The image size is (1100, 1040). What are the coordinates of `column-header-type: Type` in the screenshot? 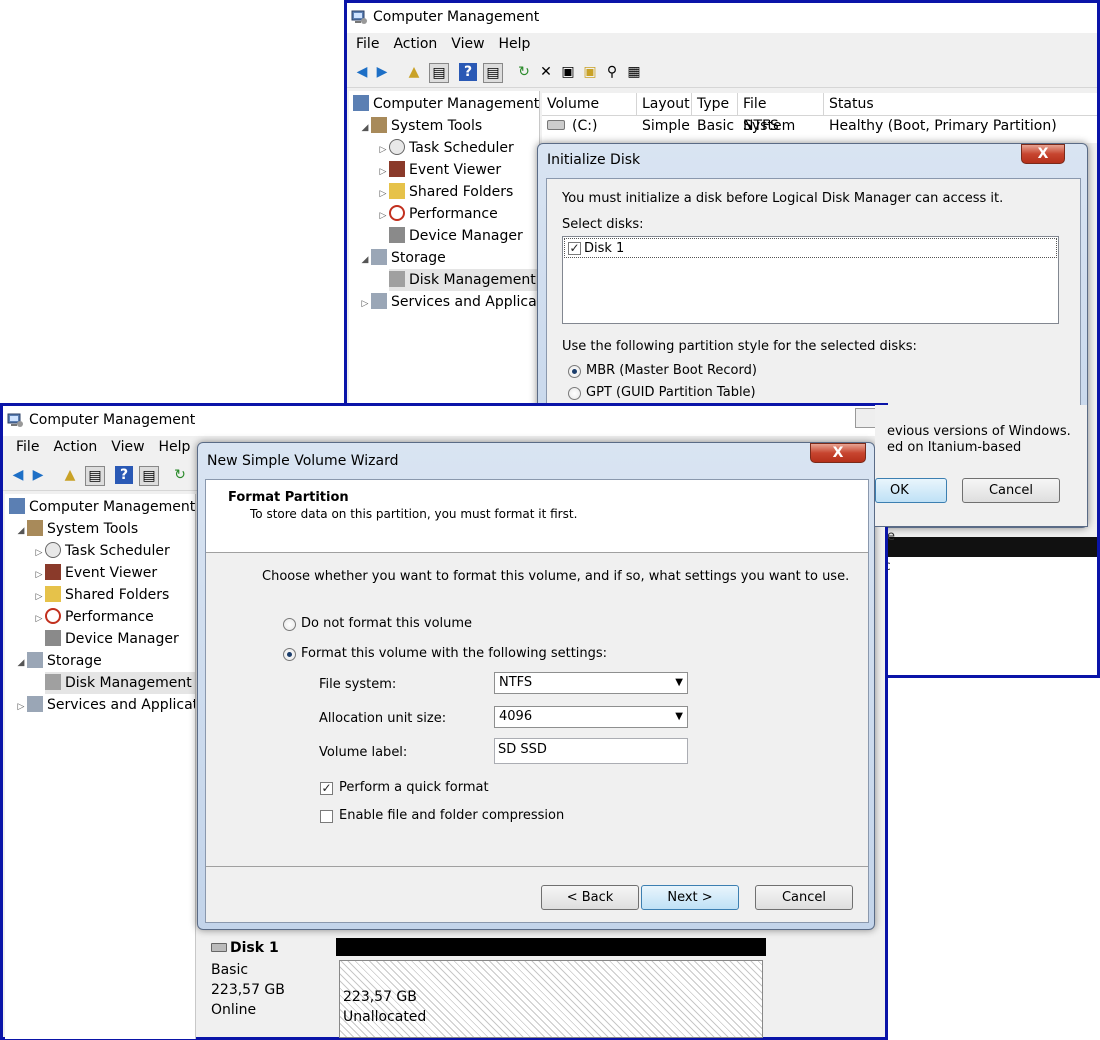 It's located at (715, 104).